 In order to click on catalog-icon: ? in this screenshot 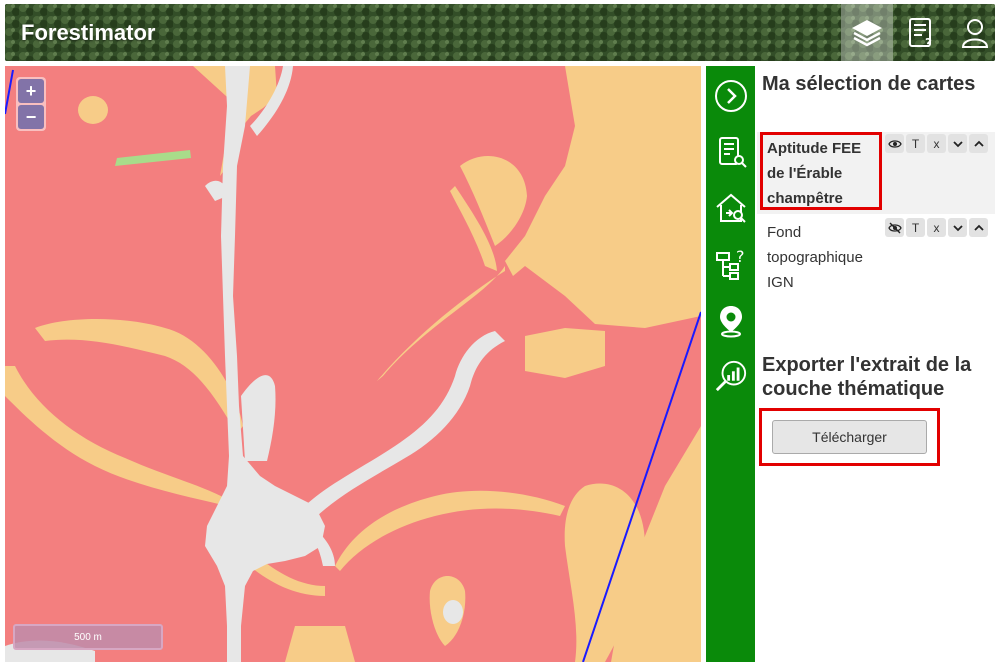, I will do `click(920, 33)`.